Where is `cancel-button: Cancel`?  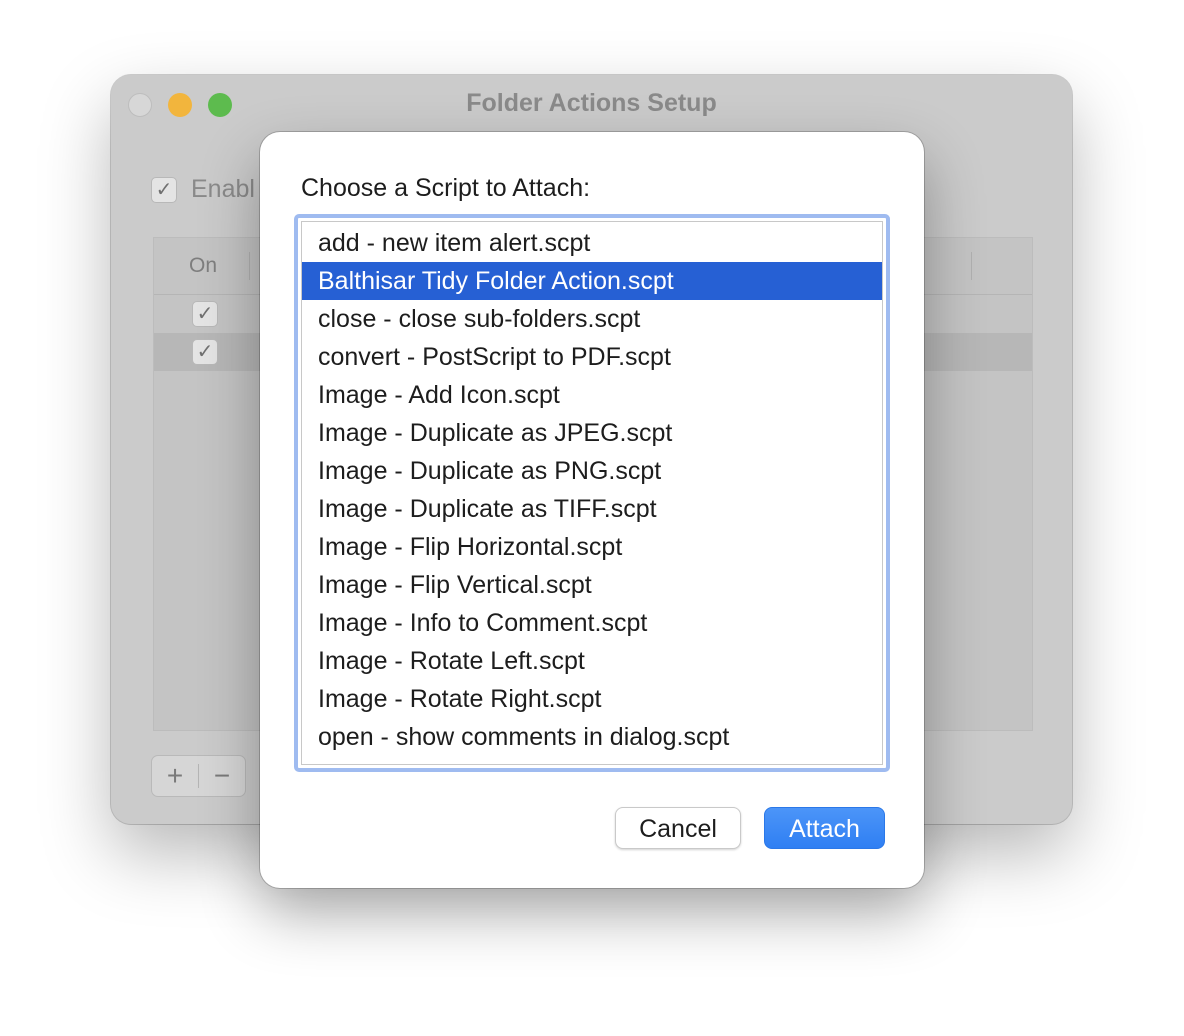 cancel-button: Cancel is located at coordinates (678, 828).